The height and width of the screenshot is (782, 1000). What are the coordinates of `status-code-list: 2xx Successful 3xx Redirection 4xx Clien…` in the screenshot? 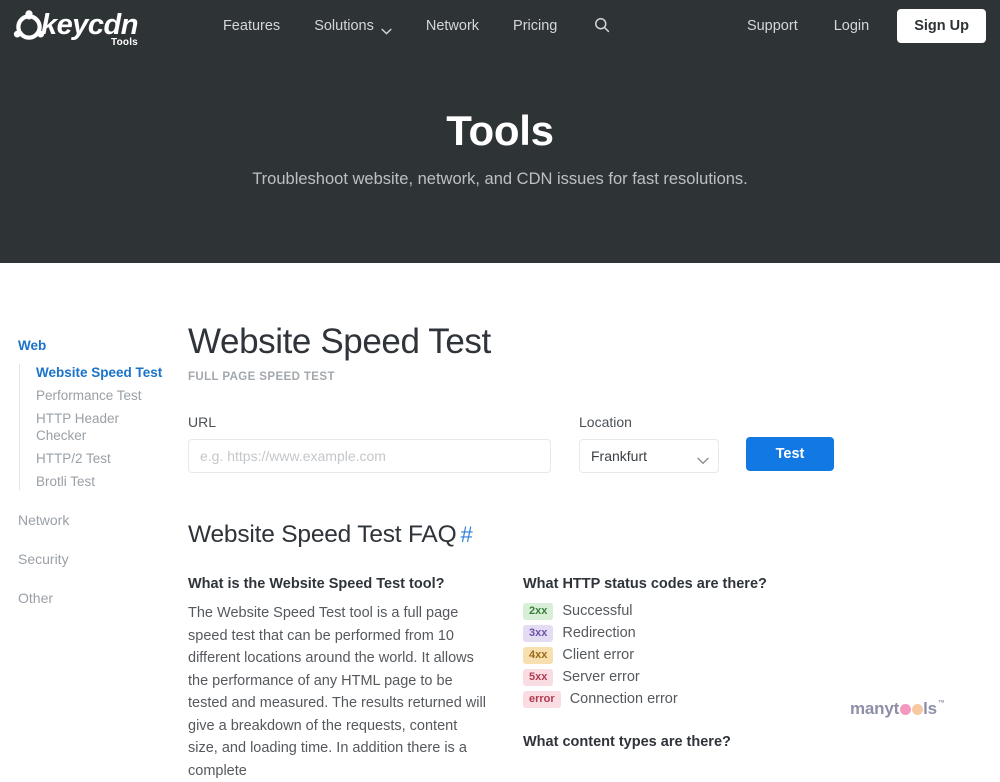 It's located at (673, 655).